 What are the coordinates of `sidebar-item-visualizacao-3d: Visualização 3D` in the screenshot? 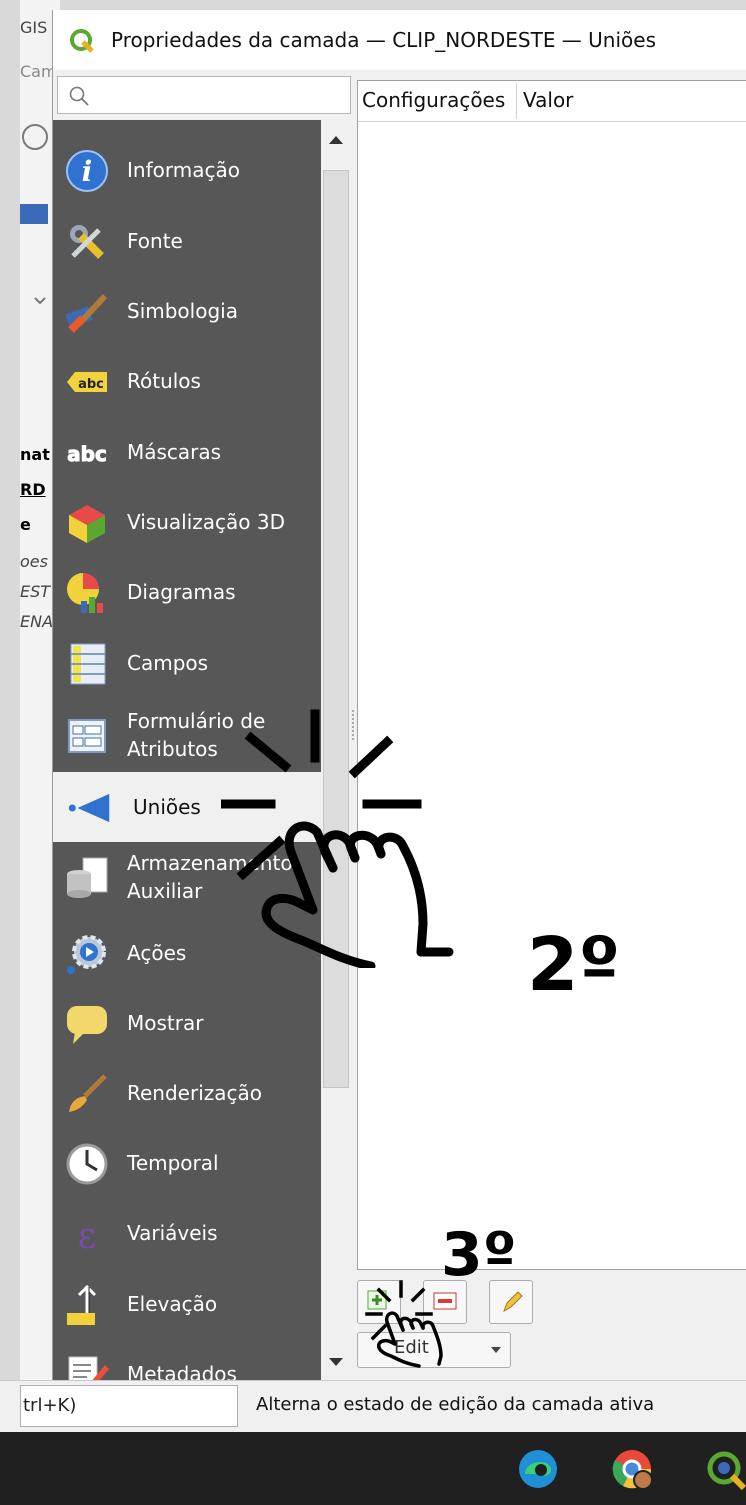 It's located at (187, 522).